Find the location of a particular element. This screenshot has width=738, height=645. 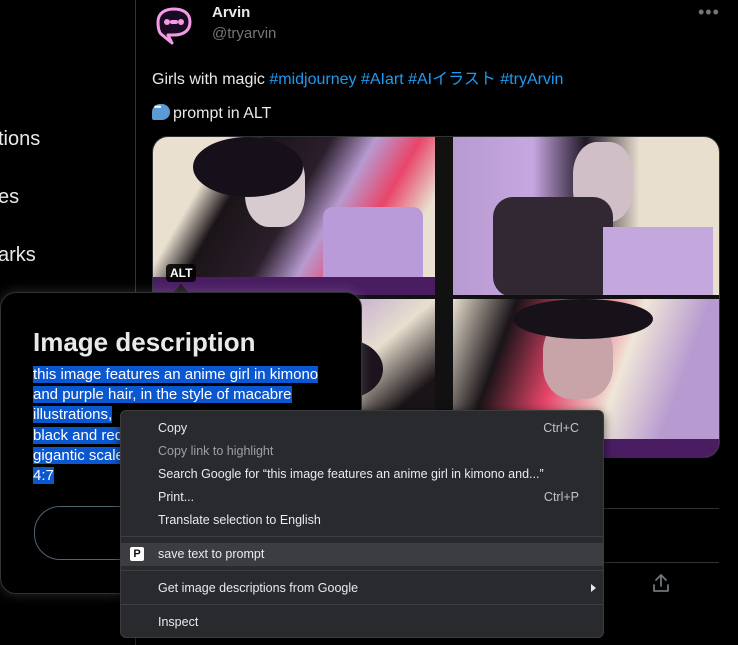

menu-item-label: save text to prompt is located at coordinates (211, 554).